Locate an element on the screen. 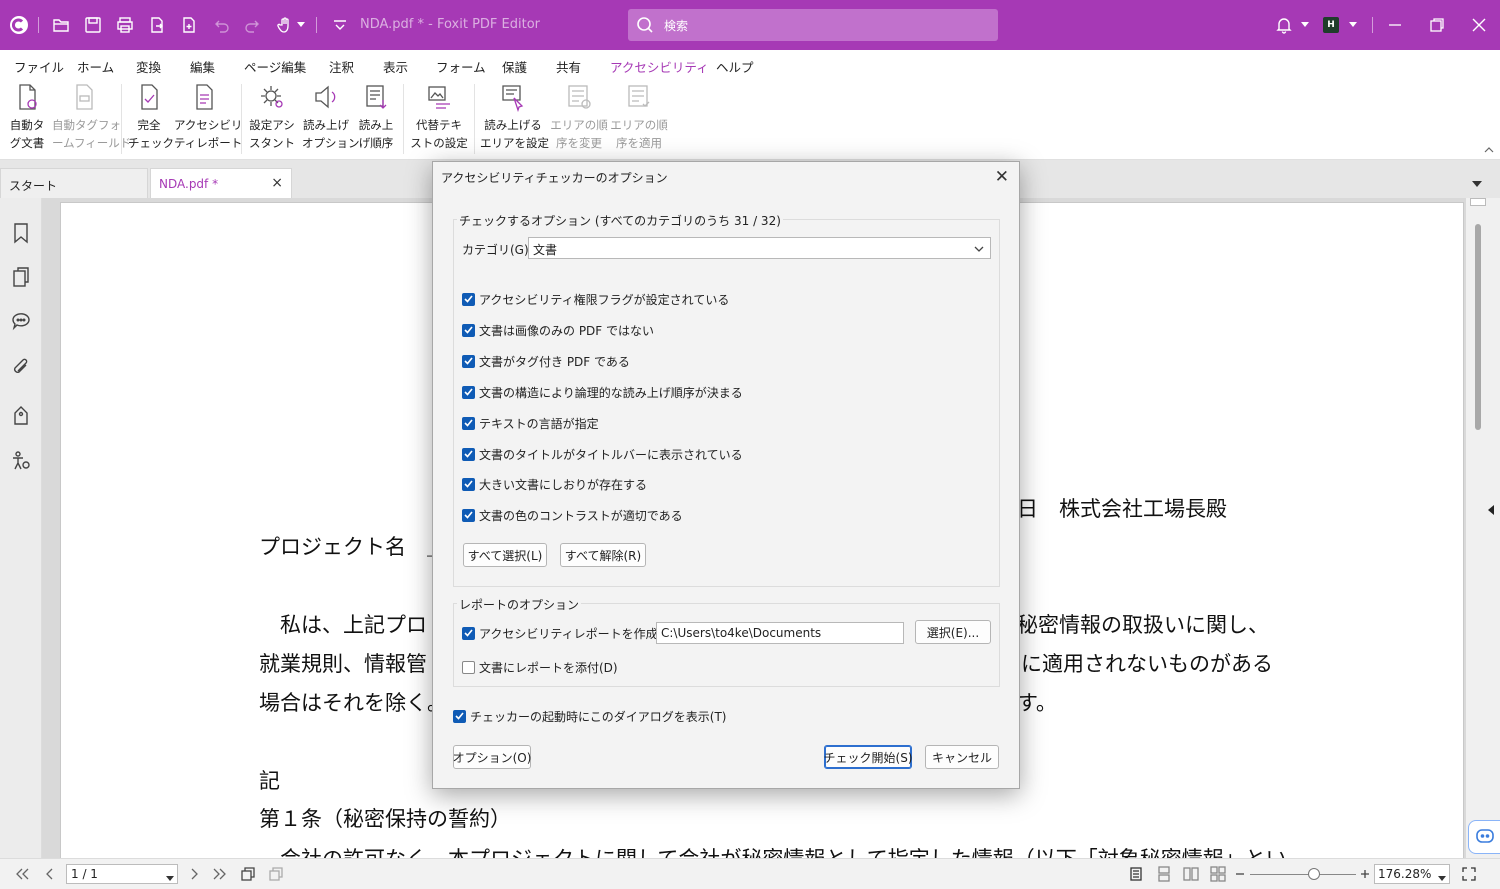 This screenshot has width=1500, height=889. full-check-button: 完全 チェック is located at coordinates (151, 117).